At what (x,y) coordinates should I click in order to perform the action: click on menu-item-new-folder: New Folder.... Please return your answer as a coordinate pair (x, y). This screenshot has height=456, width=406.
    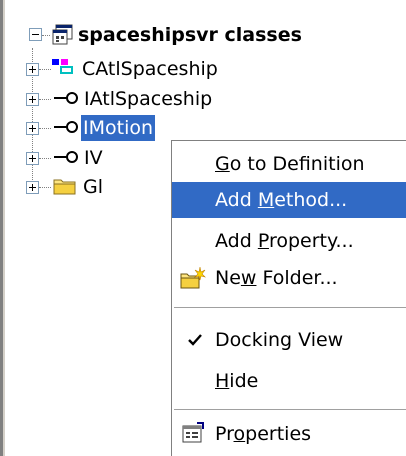
    Looking at the image, I should click on (289, 278).